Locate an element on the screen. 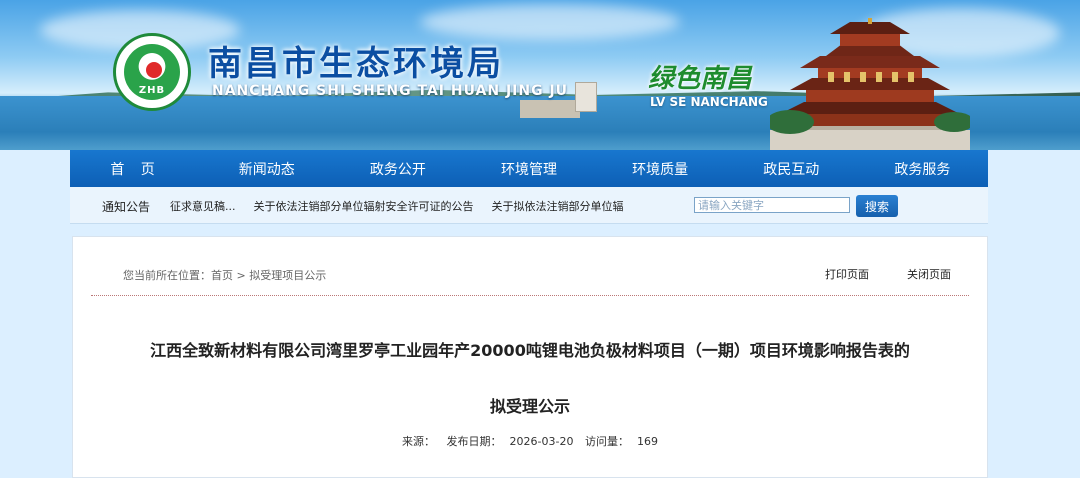  tower-decoration is located at coordinates (586, 97).